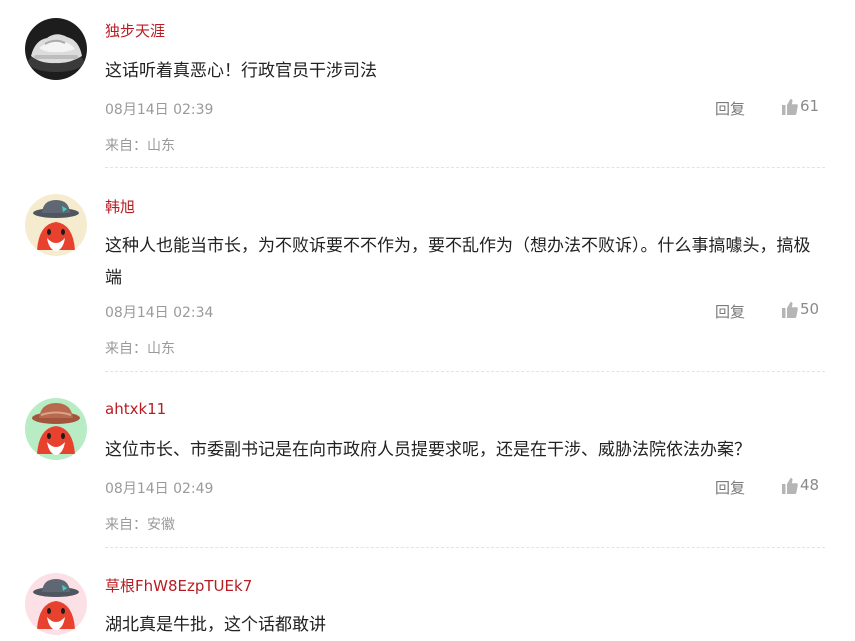 This screenshot has width=855, height=641. I want to click on fox-hat-avatar-pink-icon, so click(56, 604).